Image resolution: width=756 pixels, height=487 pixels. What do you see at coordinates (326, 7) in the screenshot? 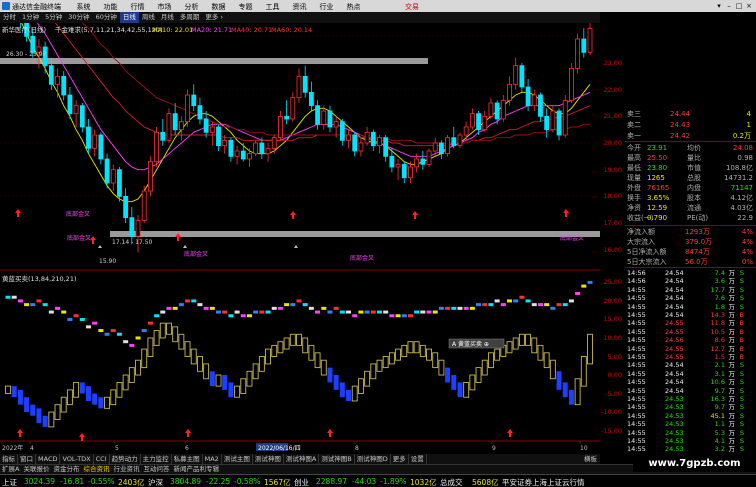
I see `menu-item: 行业` at bounding box center [326, 7].